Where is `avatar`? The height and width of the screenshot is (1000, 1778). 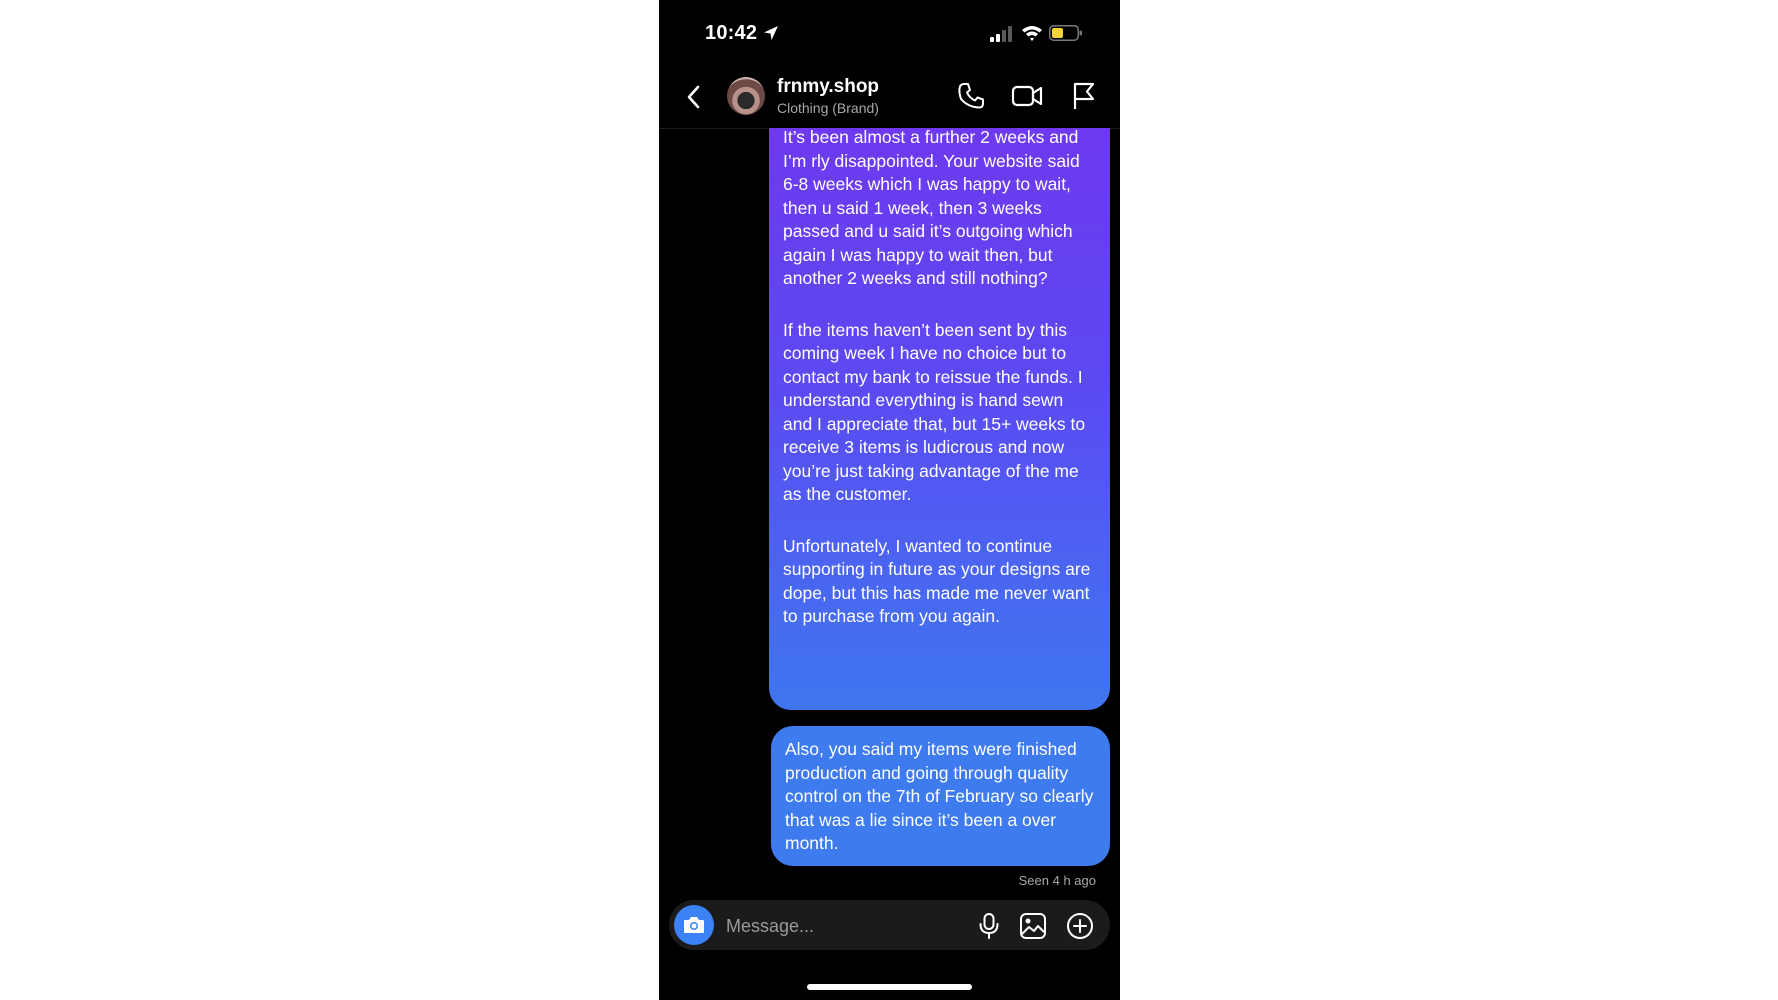 avatar is located at coordinates (746, 96).